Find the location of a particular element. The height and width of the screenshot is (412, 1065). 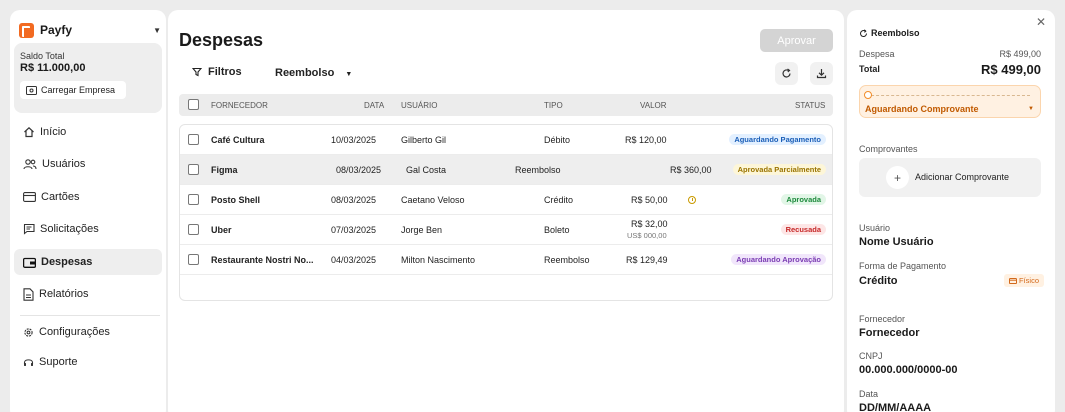

balance-value: R$ 11.000,00 is located at coordinates (53, 68).